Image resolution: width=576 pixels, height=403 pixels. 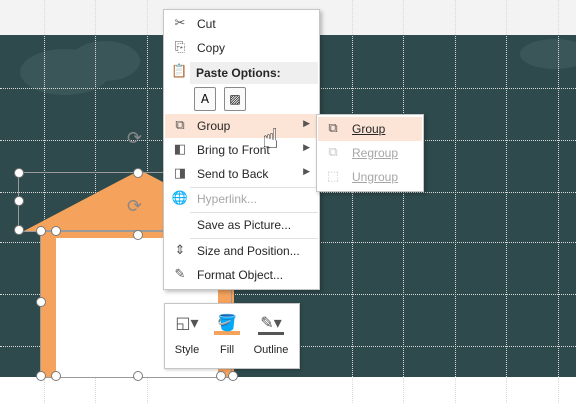 What do you see at coordinates (179, 71) in the screenshot?
I see `paste-icon: 📋` at bounding box center [179, 71].